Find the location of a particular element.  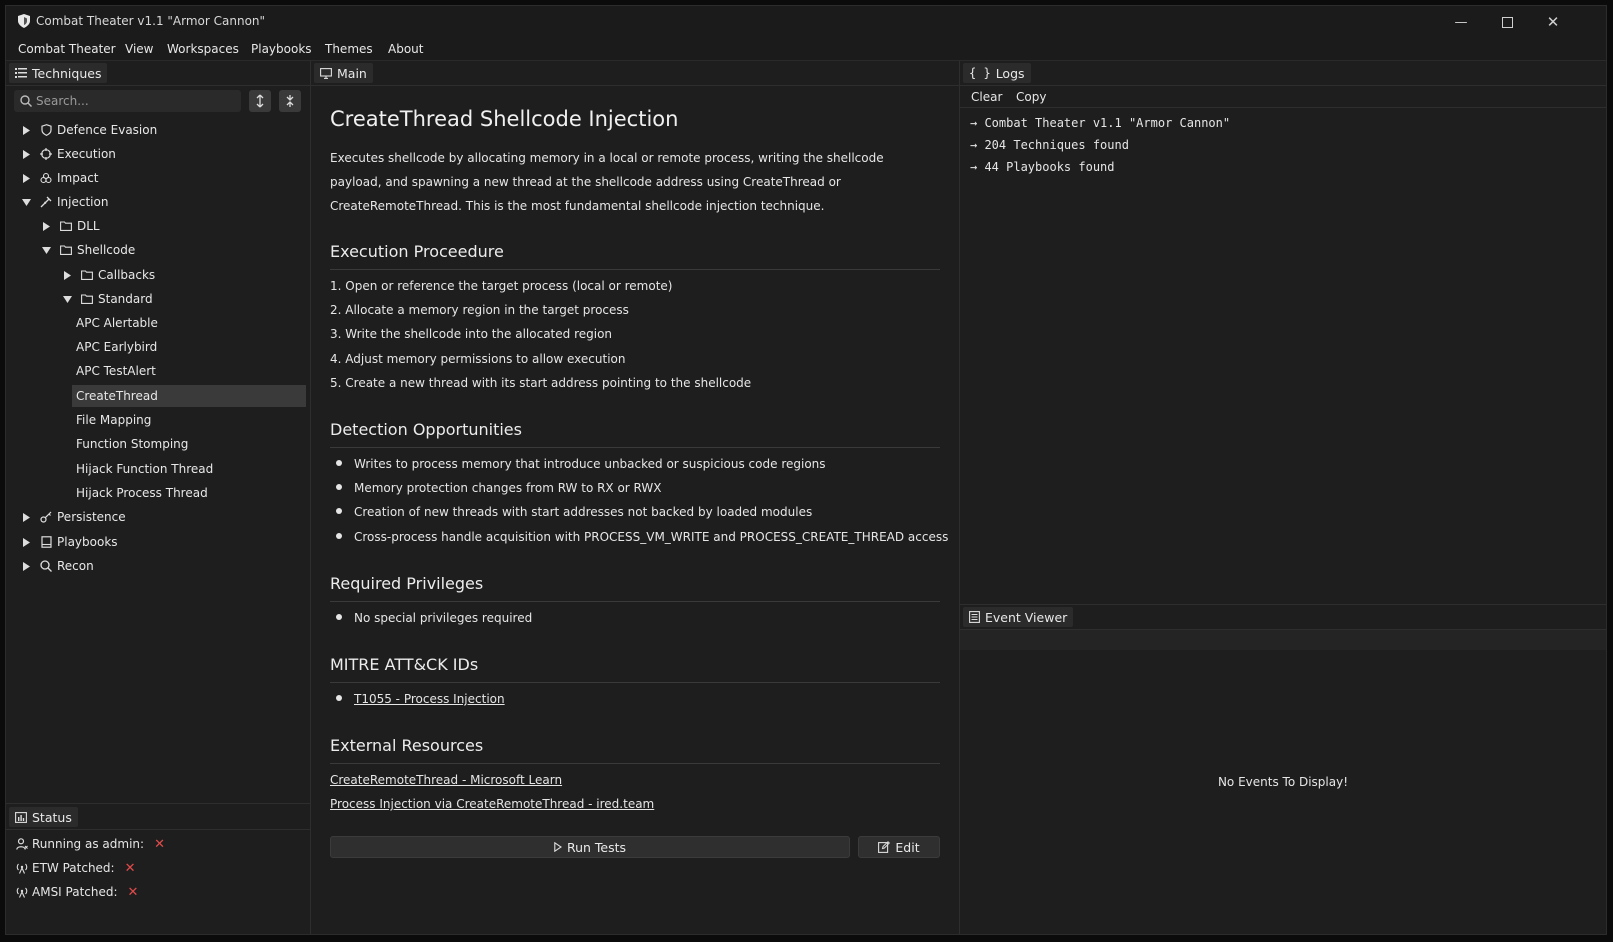

menu-about: About is located at coordinates (405, 49).